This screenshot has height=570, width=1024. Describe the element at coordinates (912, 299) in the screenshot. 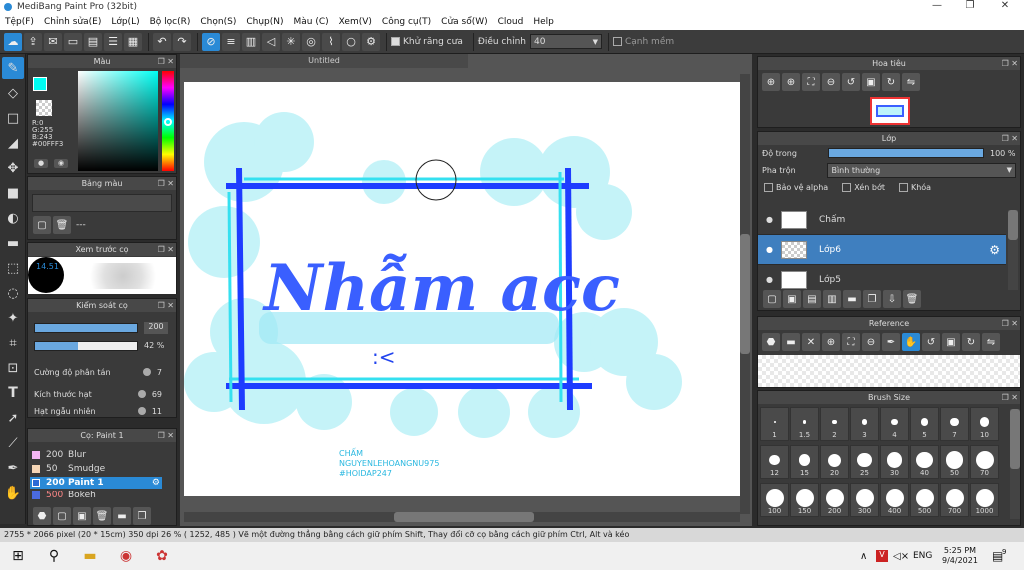

I see `delete-layer-icon: 🗑` at that location.